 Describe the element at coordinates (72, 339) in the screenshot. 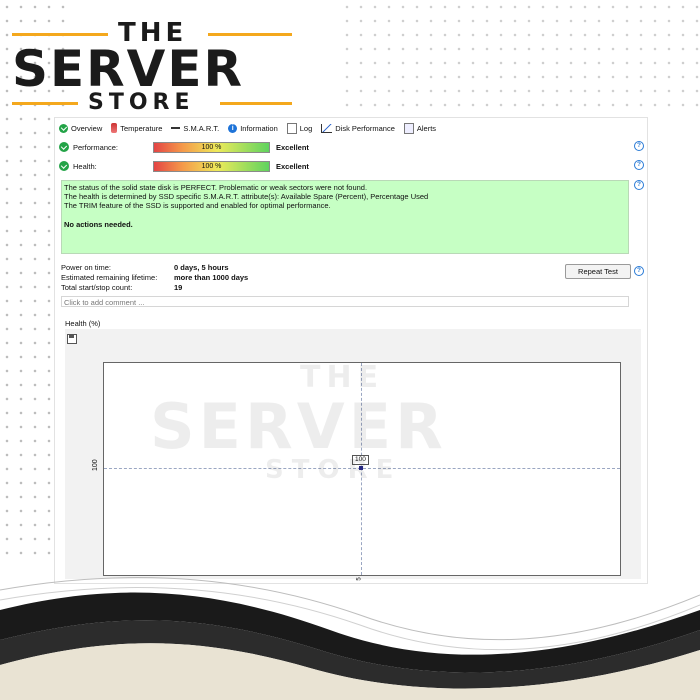

I see `save-icon` at that location.